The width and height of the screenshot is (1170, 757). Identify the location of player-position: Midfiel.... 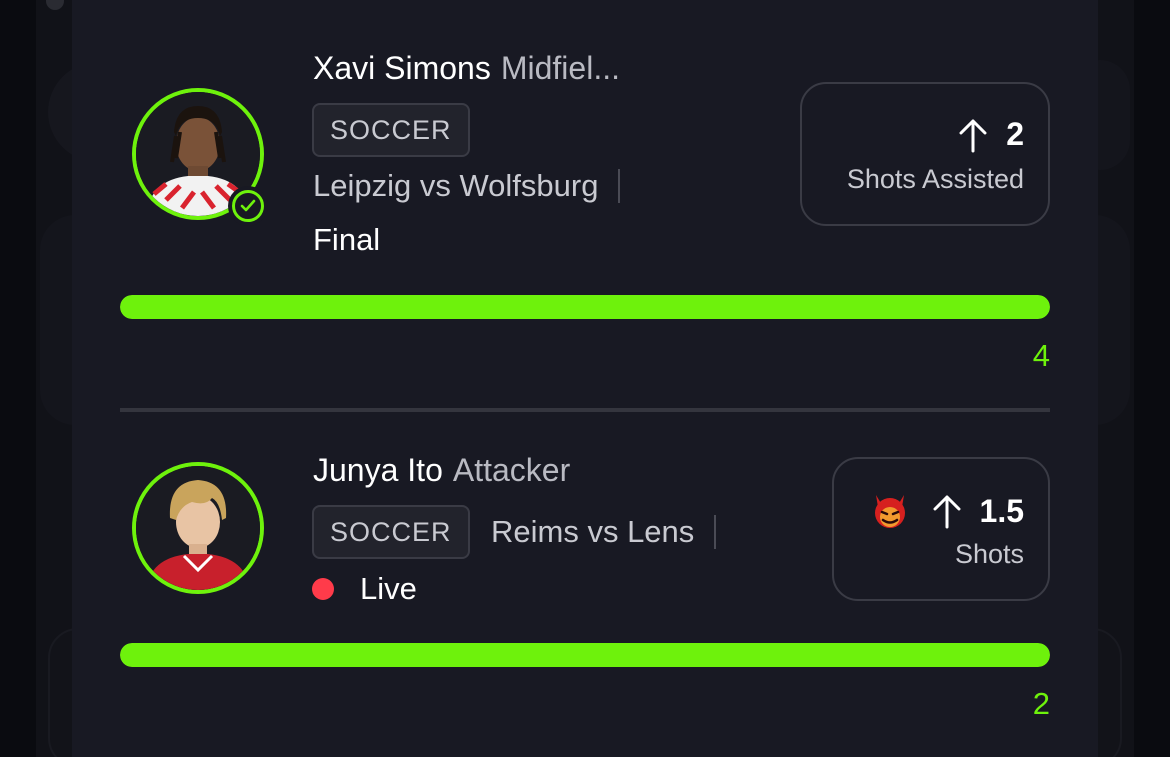
(560, 68).